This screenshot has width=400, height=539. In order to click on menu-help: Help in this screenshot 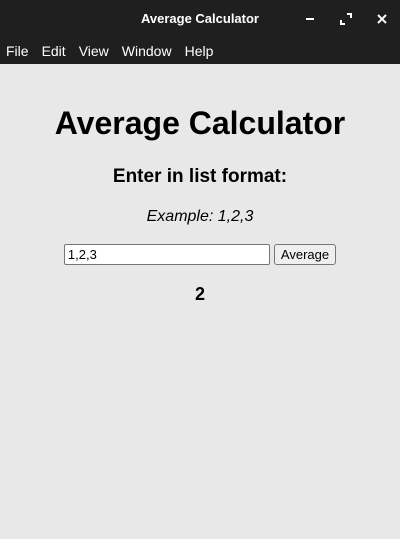, I will do `click(199, 51)`.